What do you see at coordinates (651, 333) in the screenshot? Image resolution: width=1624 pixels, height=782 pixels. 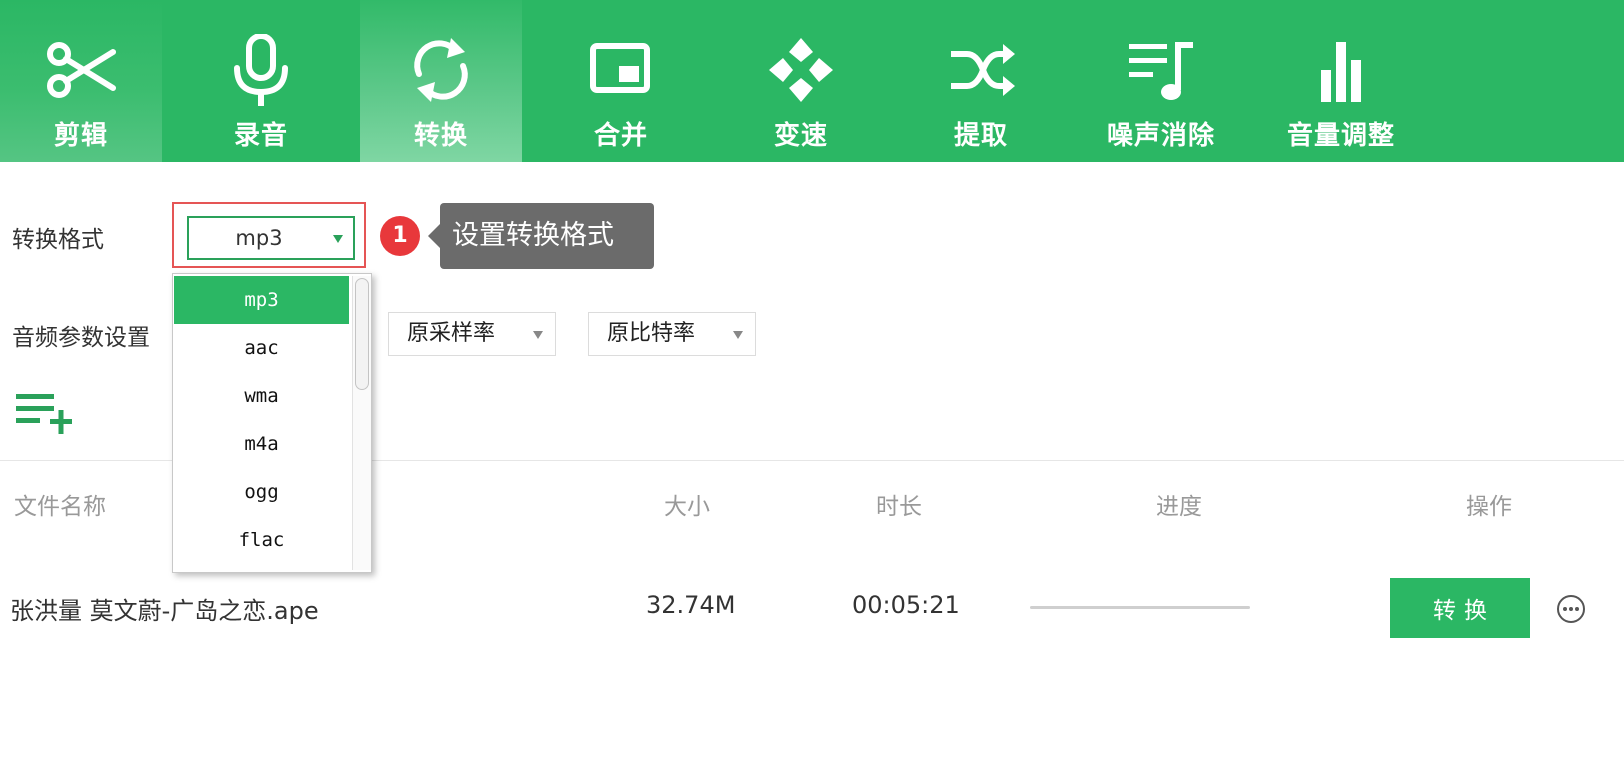 I see `bit-rate-value: 原比特率` at bounding box center [651, 333].